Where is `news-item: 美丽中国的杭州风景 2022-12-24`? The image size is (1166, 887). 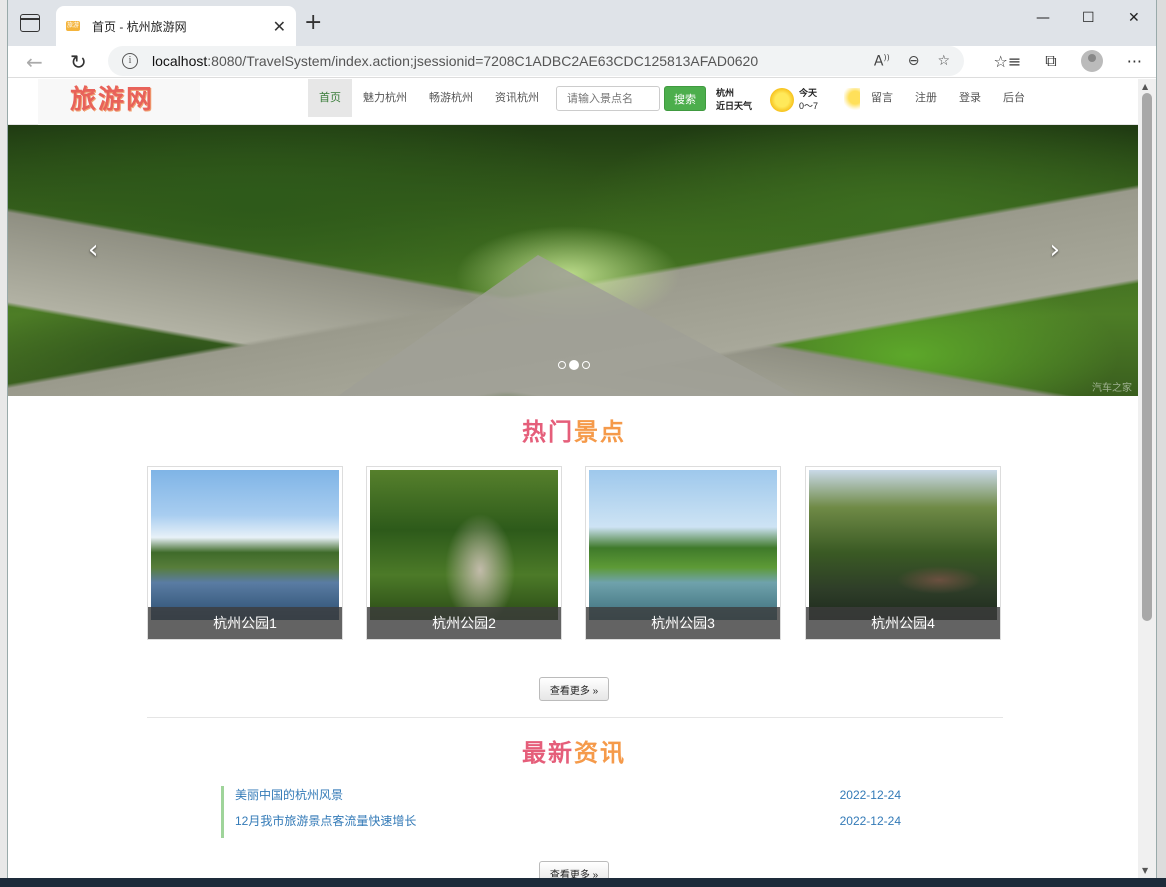
news-item: 美丽中国的杭州风景 2022-12-24 is located at coordinates (561, 799).